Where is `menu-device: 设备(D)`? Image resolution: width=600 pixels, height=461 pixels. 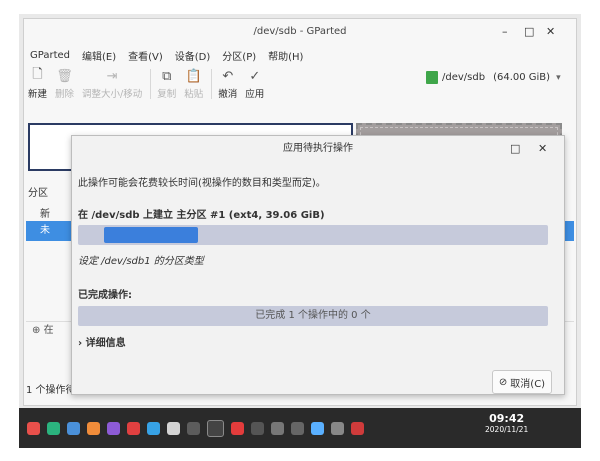
menu-device: 设备(D) is located at coordinates (193, 55).